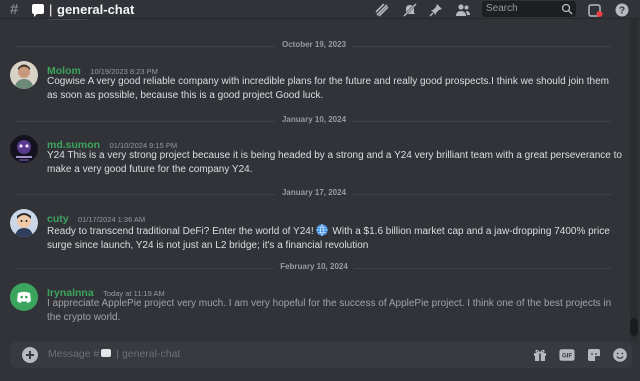 This screenshot has height=381, width=640. I want to click on gif-label: GIF, so click(567, 356).